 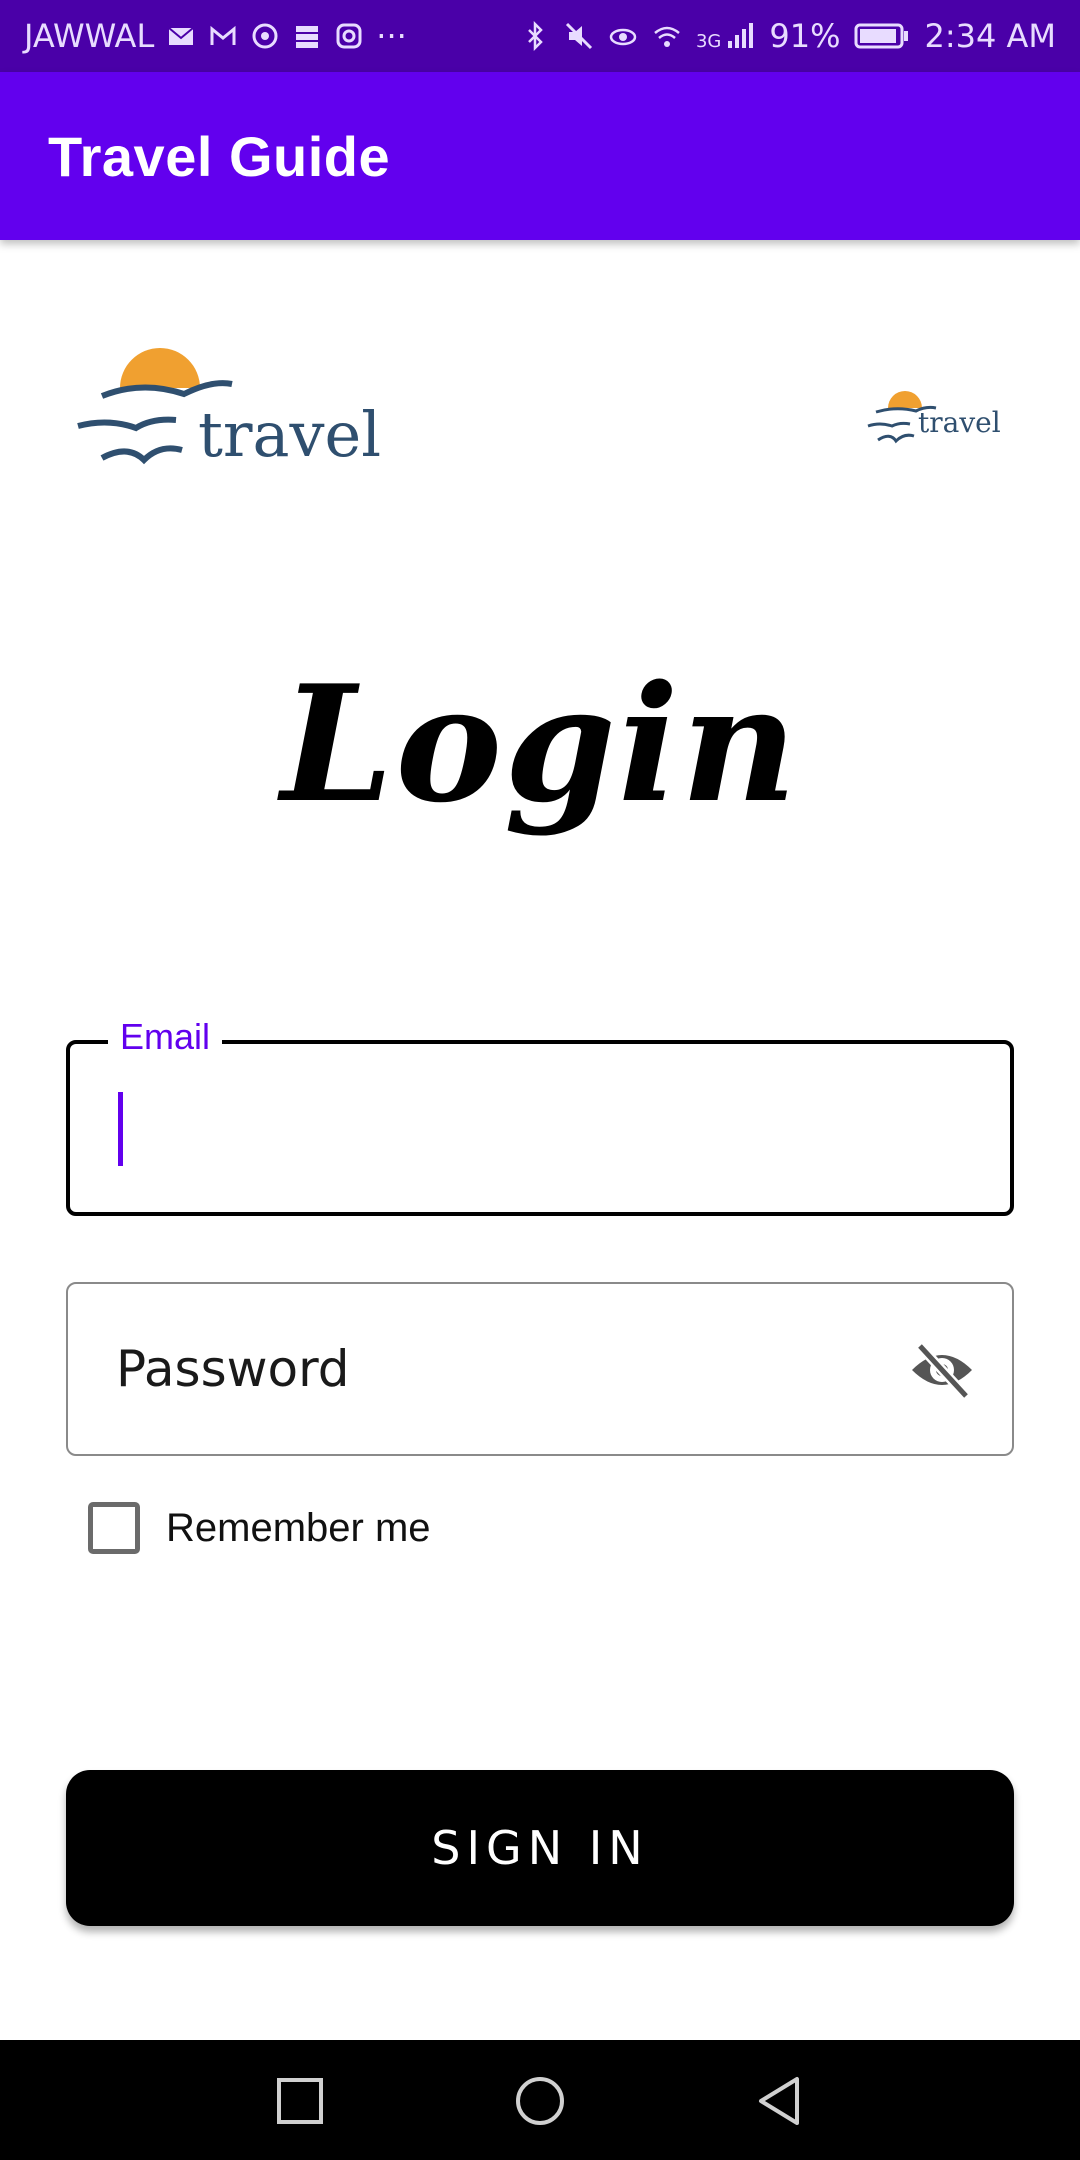 I want to click on remember-me-row: Remember me, so click(x=259, y=1528).